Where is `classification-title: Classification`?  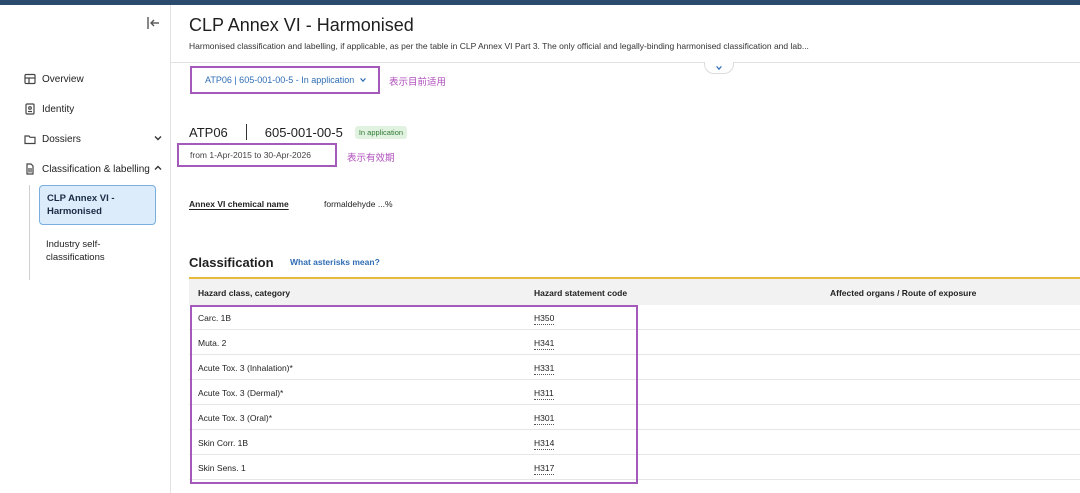 classification-title: Classification is located at coordinates (231, 262).